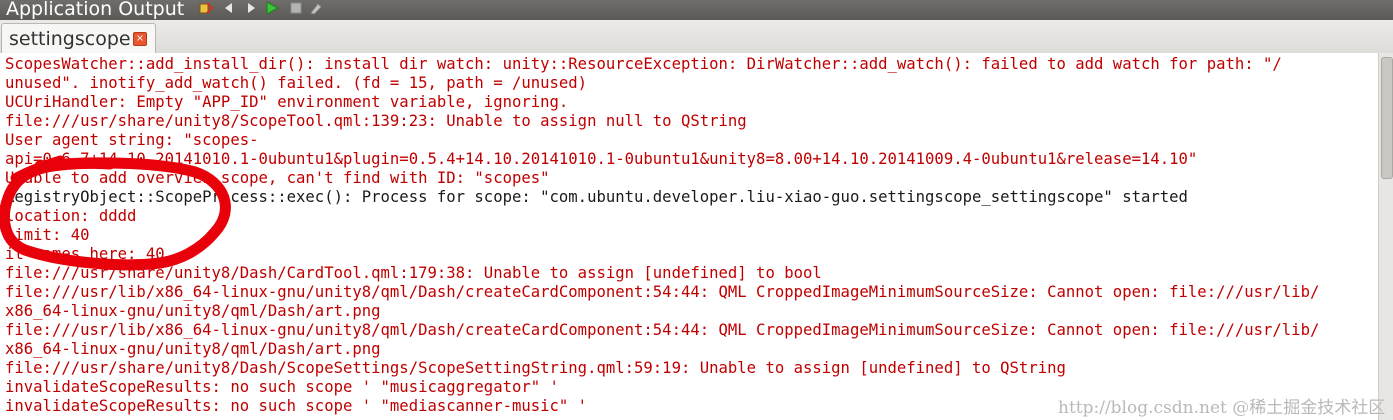 This screenshot has height=420, width=1393. What do you see at coordinates (1387, 118) in the screenshot?
I see `scrollbar-thumb` at bounding box center [1387, 118].